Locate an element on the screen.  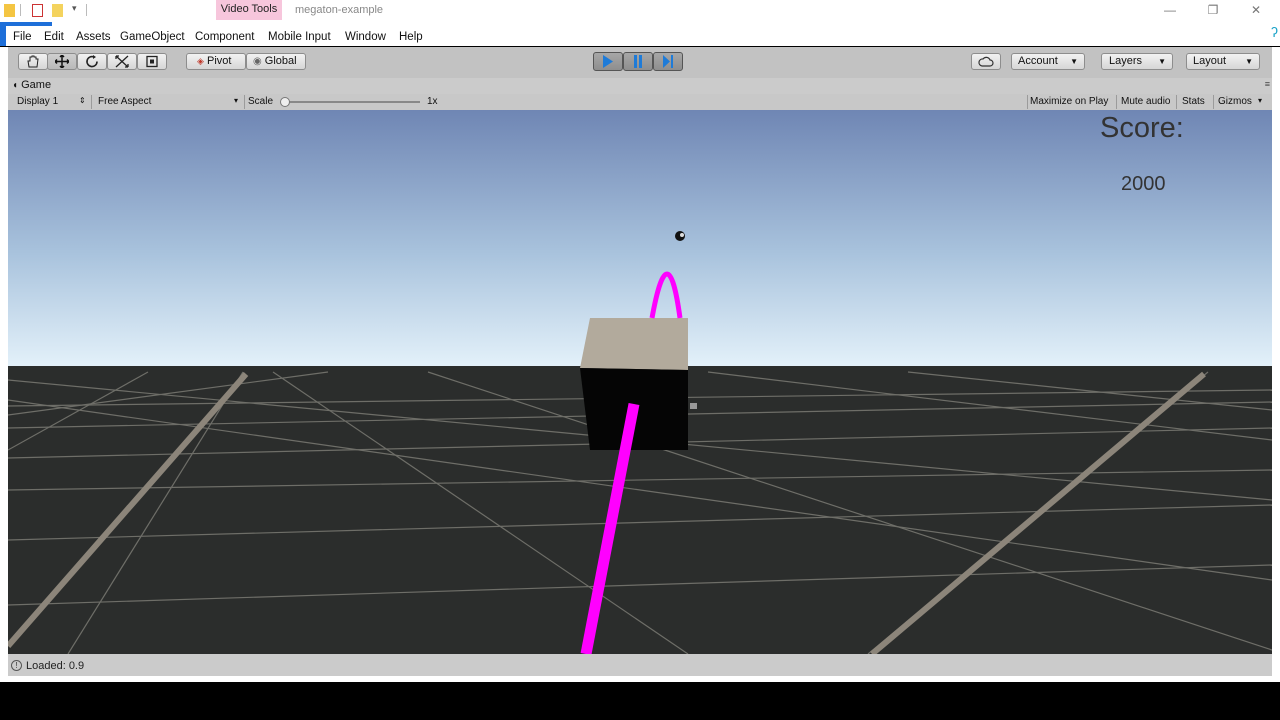
game-controller-icon: ◖ is located at coordinates (15, 85).